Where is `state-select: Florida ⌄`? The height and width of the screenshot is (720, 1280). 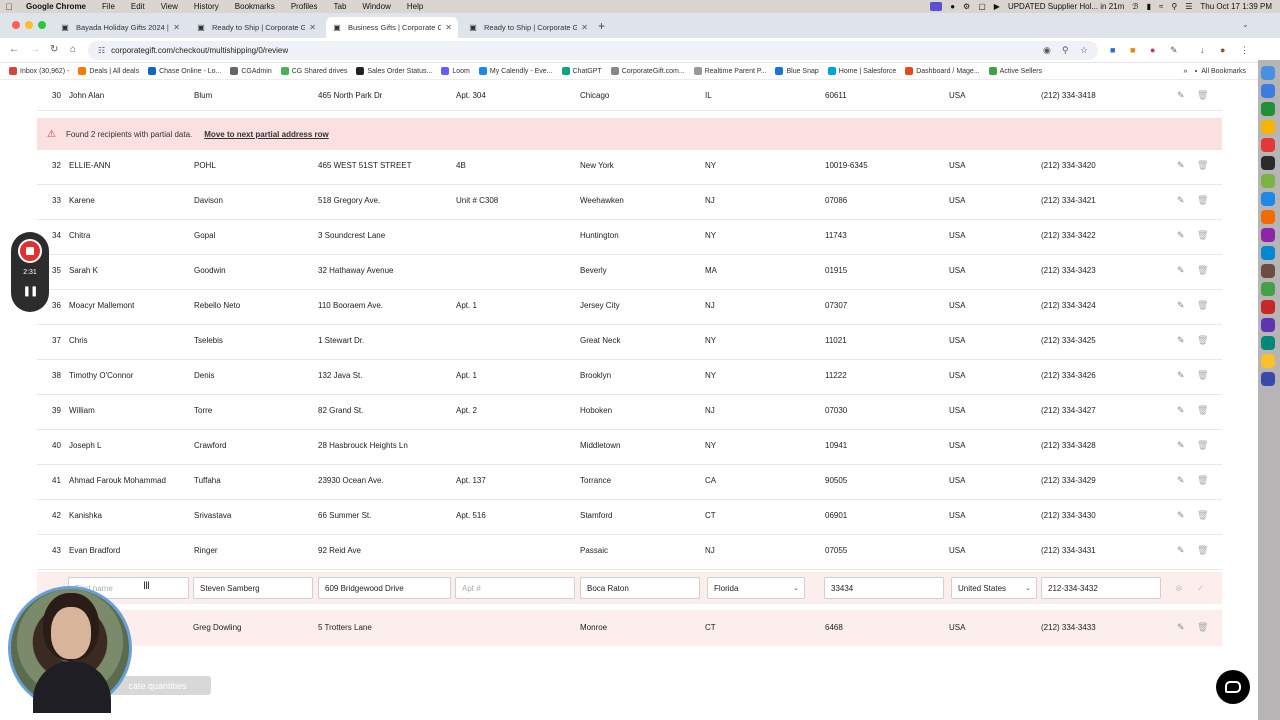
state-select: Florida ⌄ is located at coordinates (756, 588).